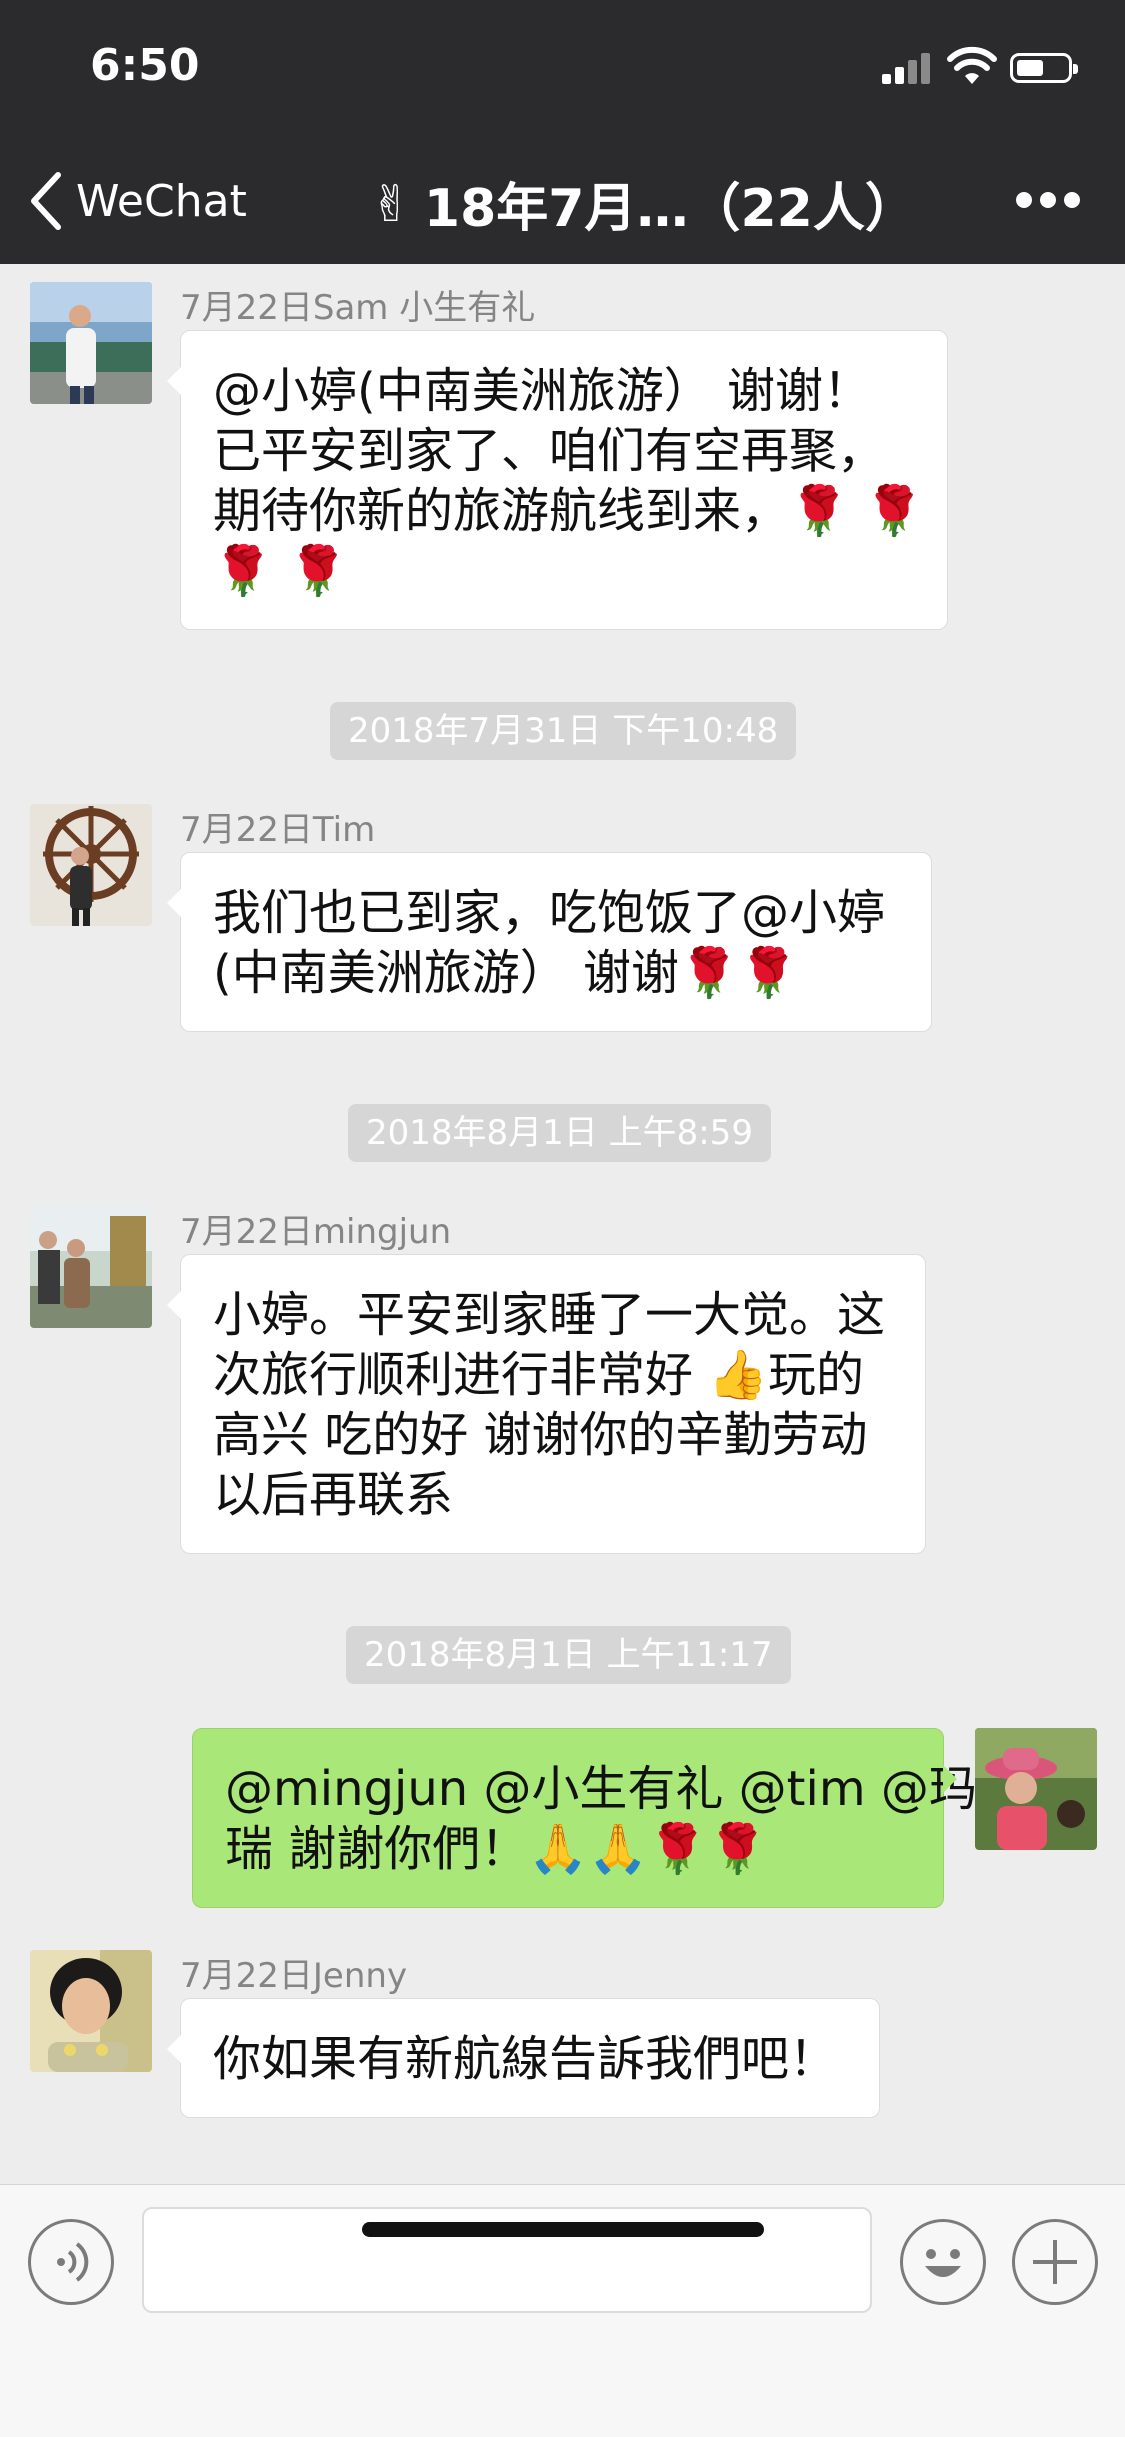  Describe the element at coordinates (549, 913) in the screenshot. I see `message-line: 我们也已到家，吃饱饭了@小婷` at that location.